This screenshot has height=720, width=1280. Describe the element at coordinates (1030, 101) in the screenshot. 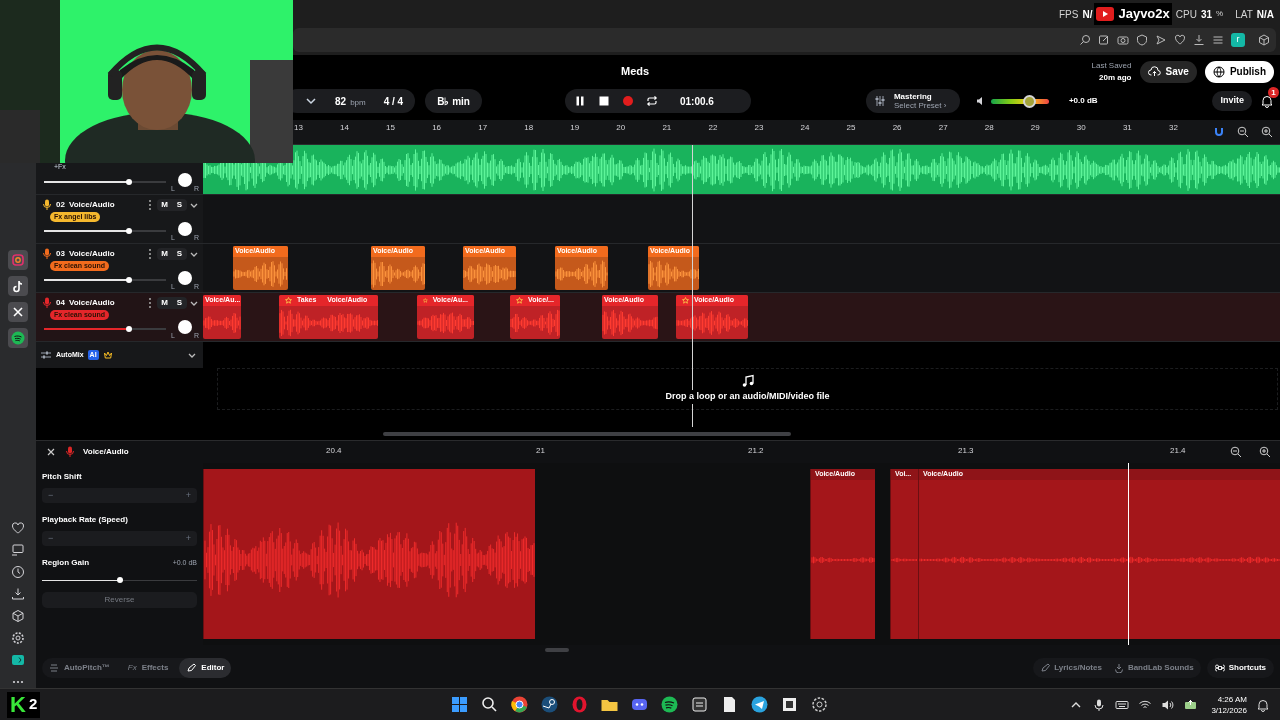

I see `volume-thumb` at that location.